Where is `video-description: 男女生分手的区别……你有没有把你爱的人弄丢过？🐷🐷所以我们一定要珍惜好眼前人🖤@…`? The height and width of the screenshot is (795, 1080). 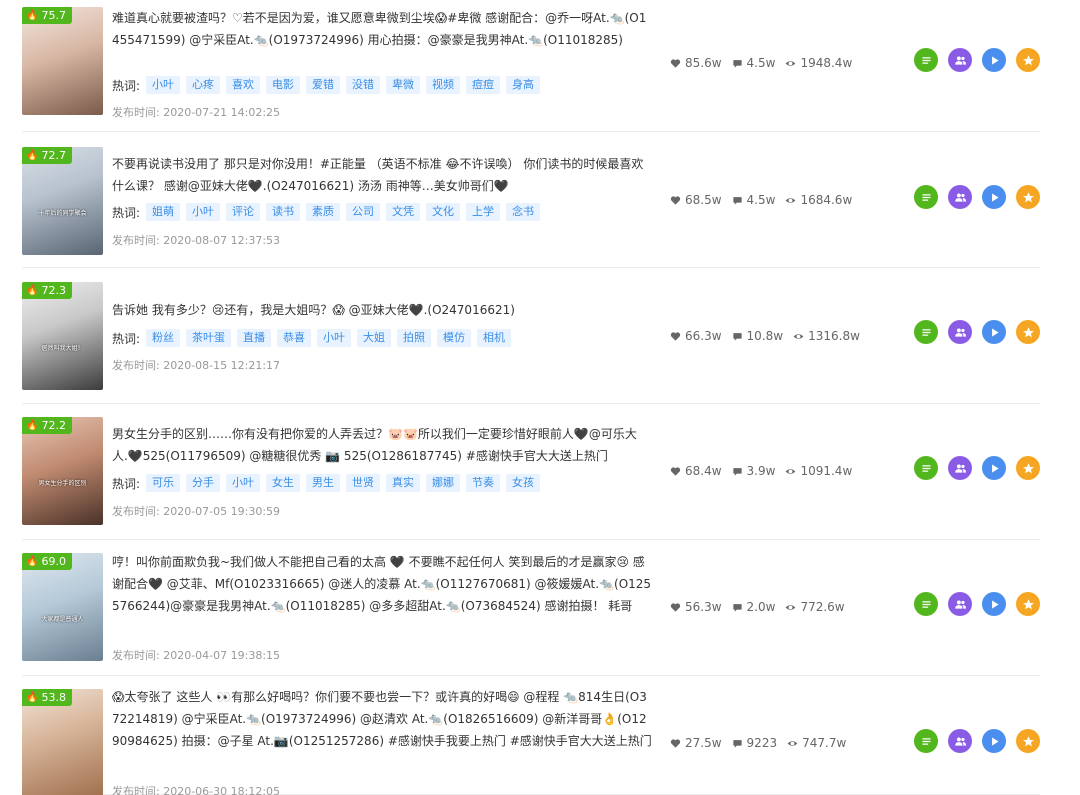
video-description: 男女生分手的区别……你有没有把你爱的人弄丢过？🐷🐷所以我们一定要珍惜好眼前人🖤@… is located at coordinates (382, 445).